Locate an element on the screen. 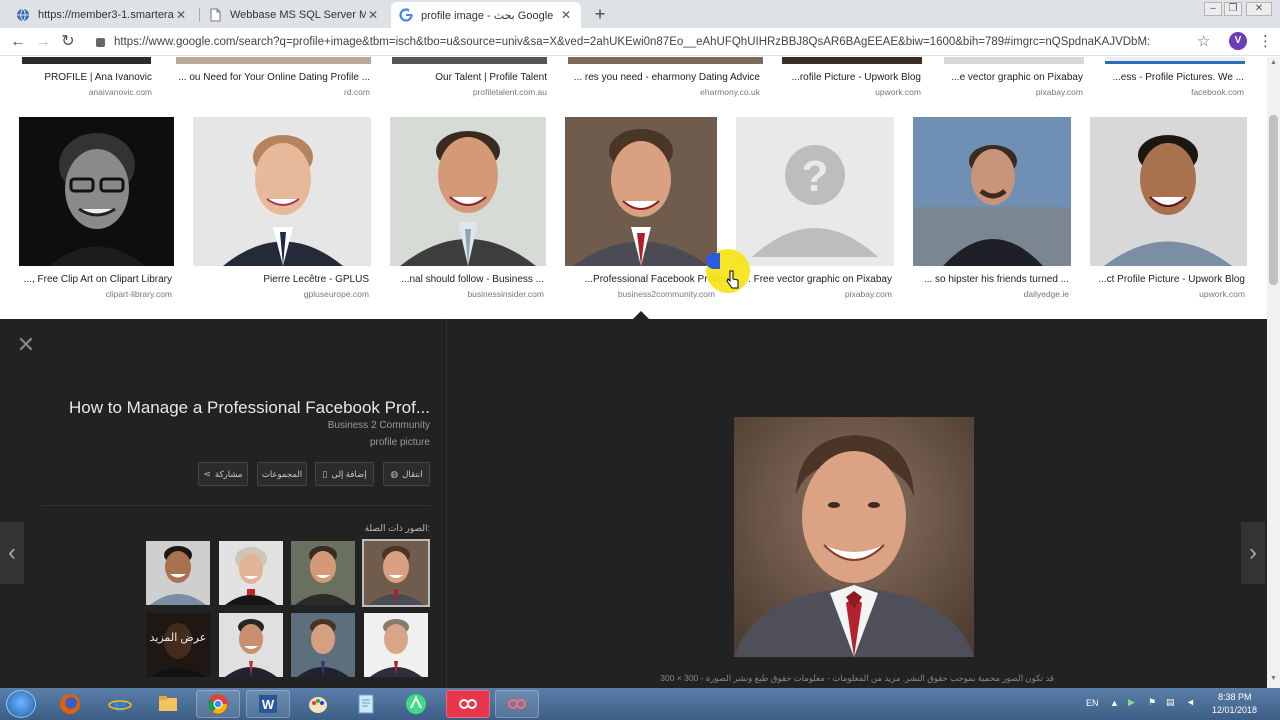  tab-smarterasp: https://member3-1.smarterasp.n ✕ is located at coordinates (102, 15).